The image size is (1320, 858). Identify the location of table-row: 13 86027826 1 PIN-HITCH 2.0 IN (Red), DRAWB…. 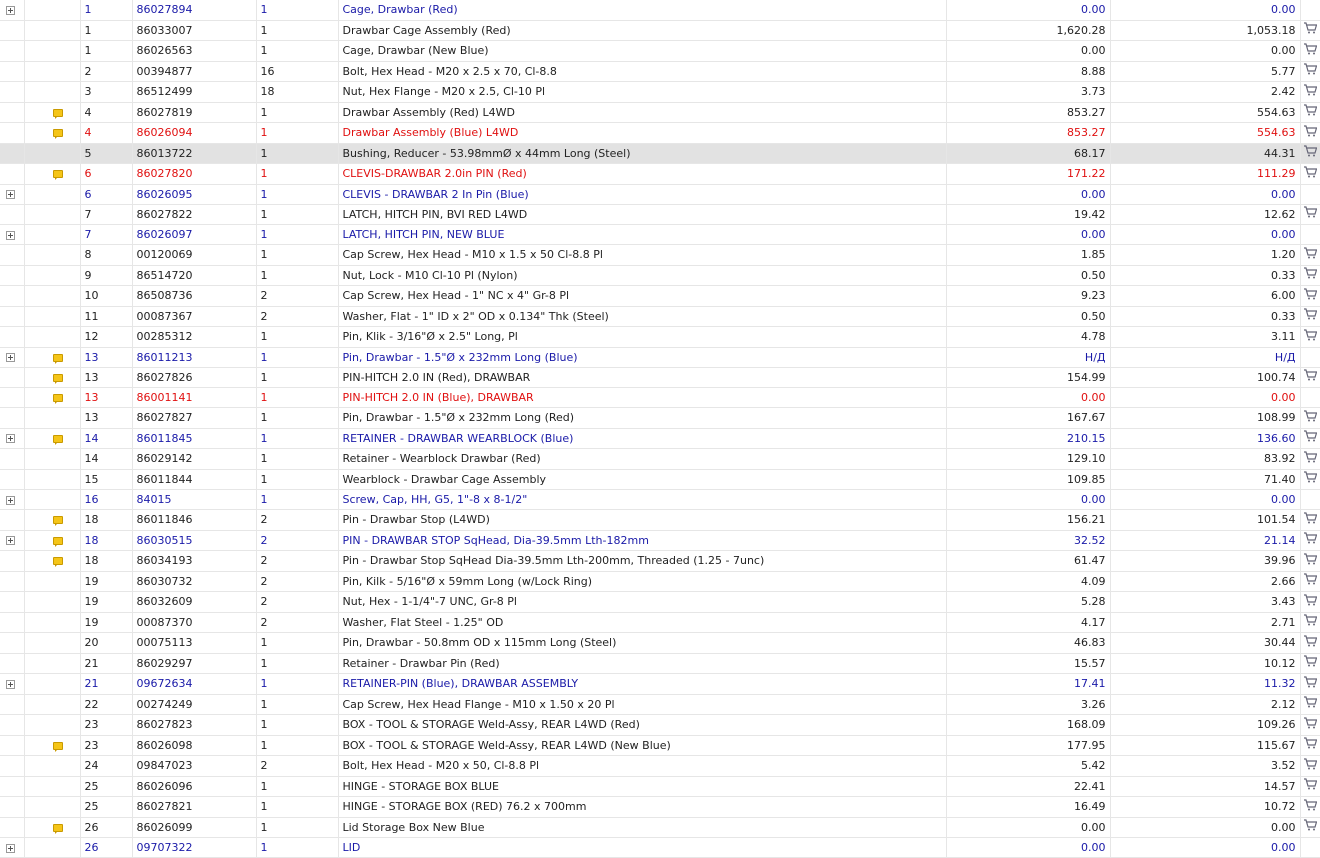
(660, 377).